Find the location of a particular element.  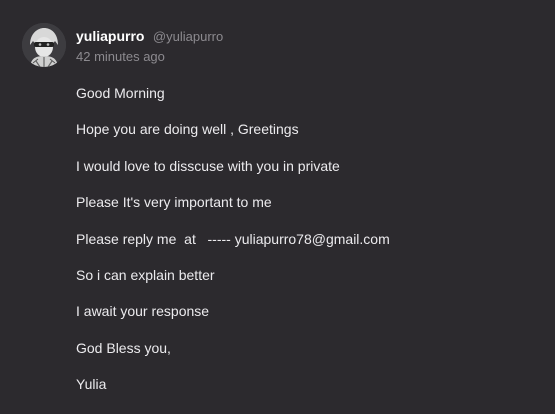

author-row: yuliapurro @yuliapurro is located at coordinates (149, 36).